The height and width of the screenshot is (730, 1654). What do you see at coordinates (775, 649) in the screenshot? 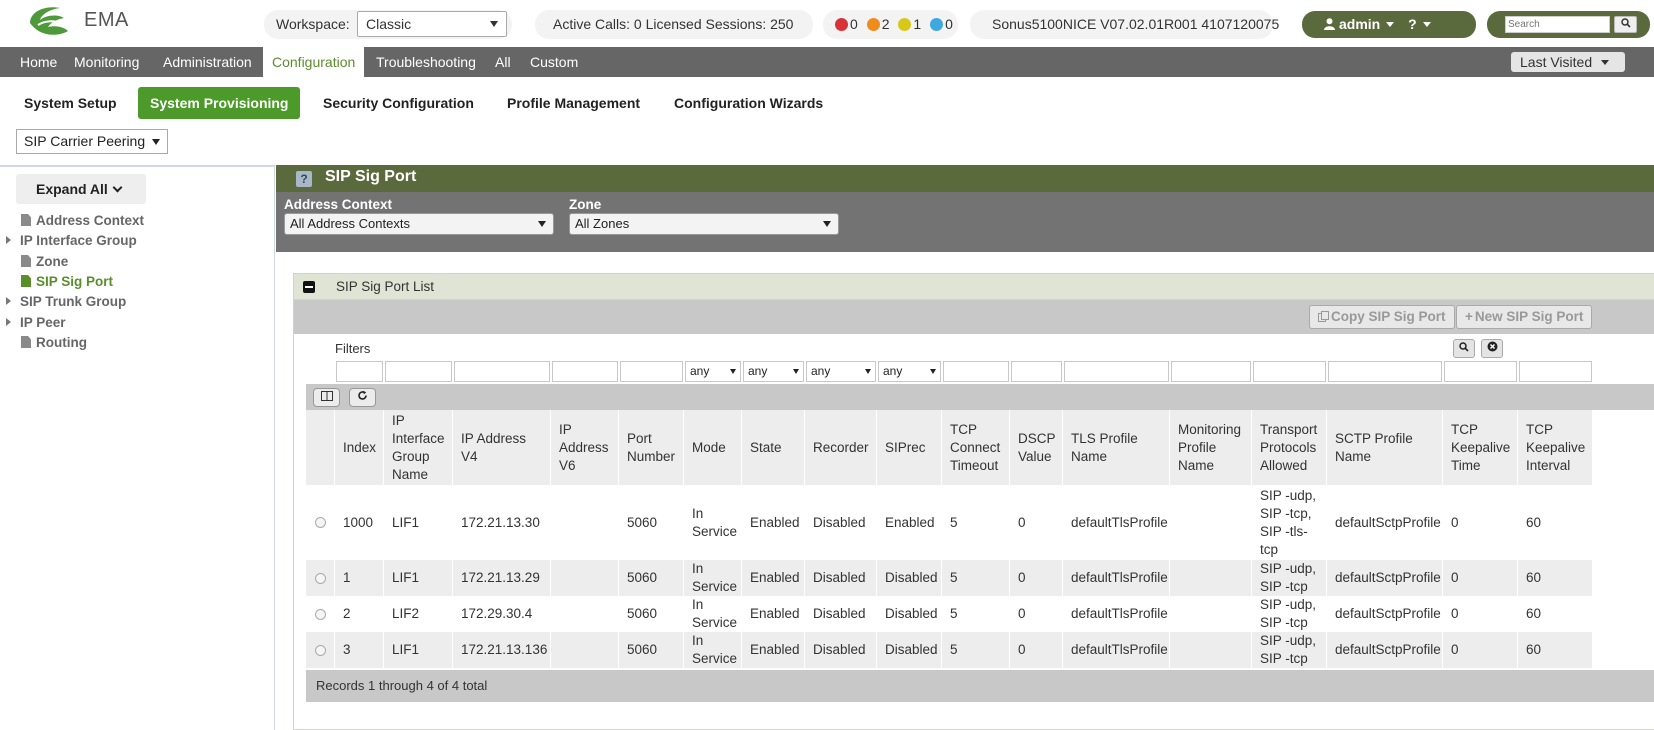
I see `table-cell-value: Enabled` at bounding box center [775, 649].